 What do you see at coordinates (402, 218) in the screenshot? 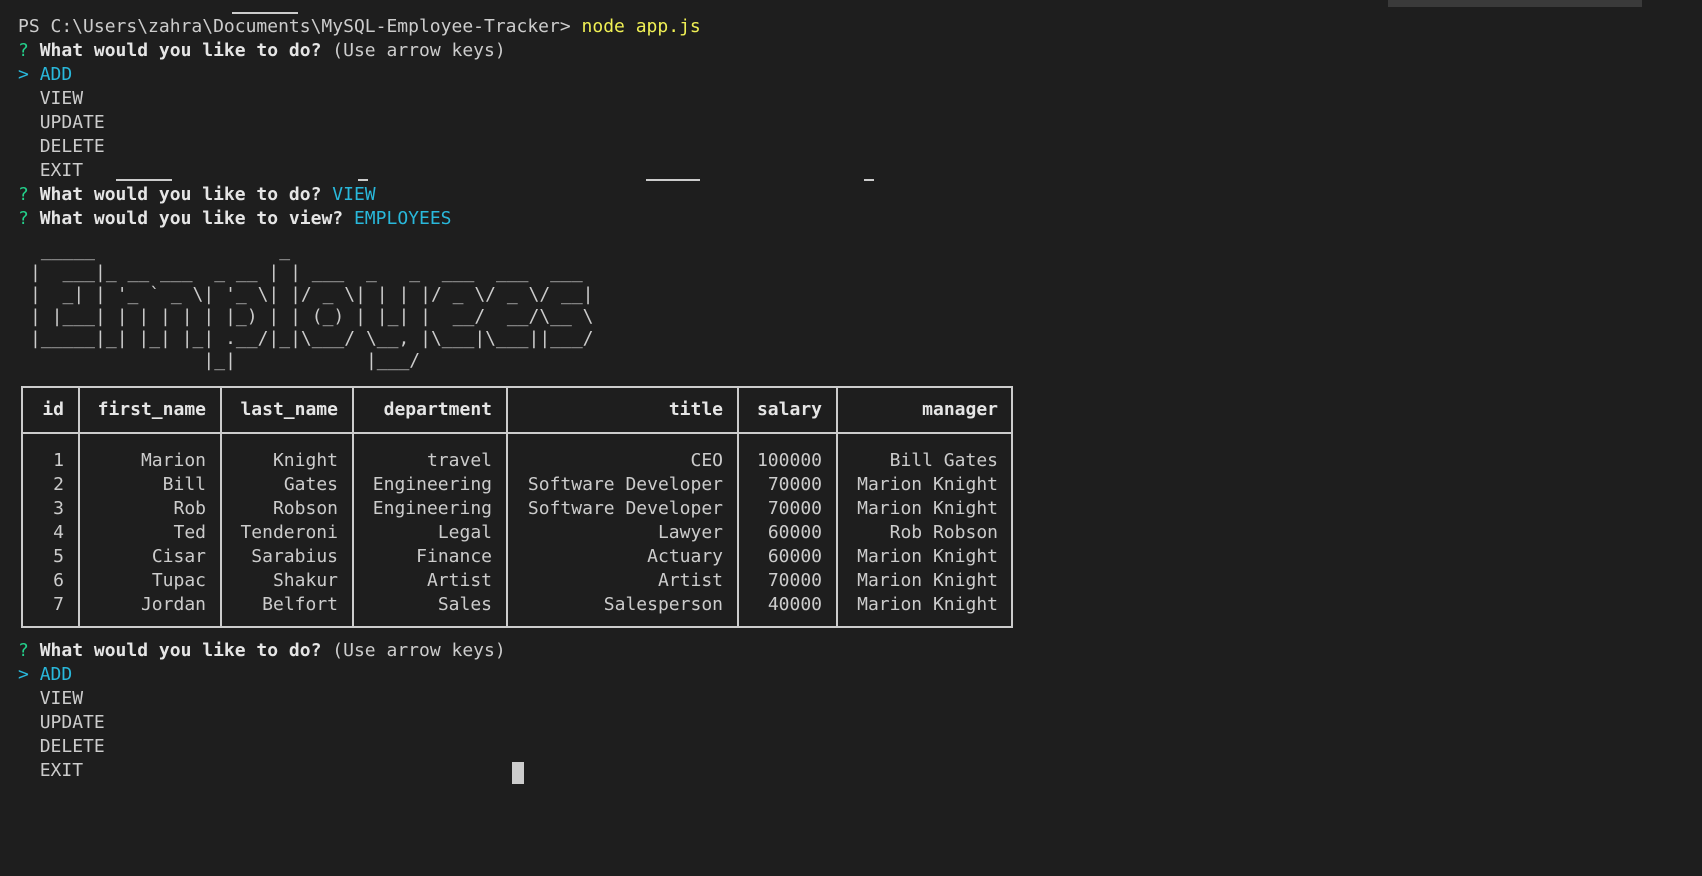
I see `answer2-value: EMPLOYEES` at bounding box center [402, 218].